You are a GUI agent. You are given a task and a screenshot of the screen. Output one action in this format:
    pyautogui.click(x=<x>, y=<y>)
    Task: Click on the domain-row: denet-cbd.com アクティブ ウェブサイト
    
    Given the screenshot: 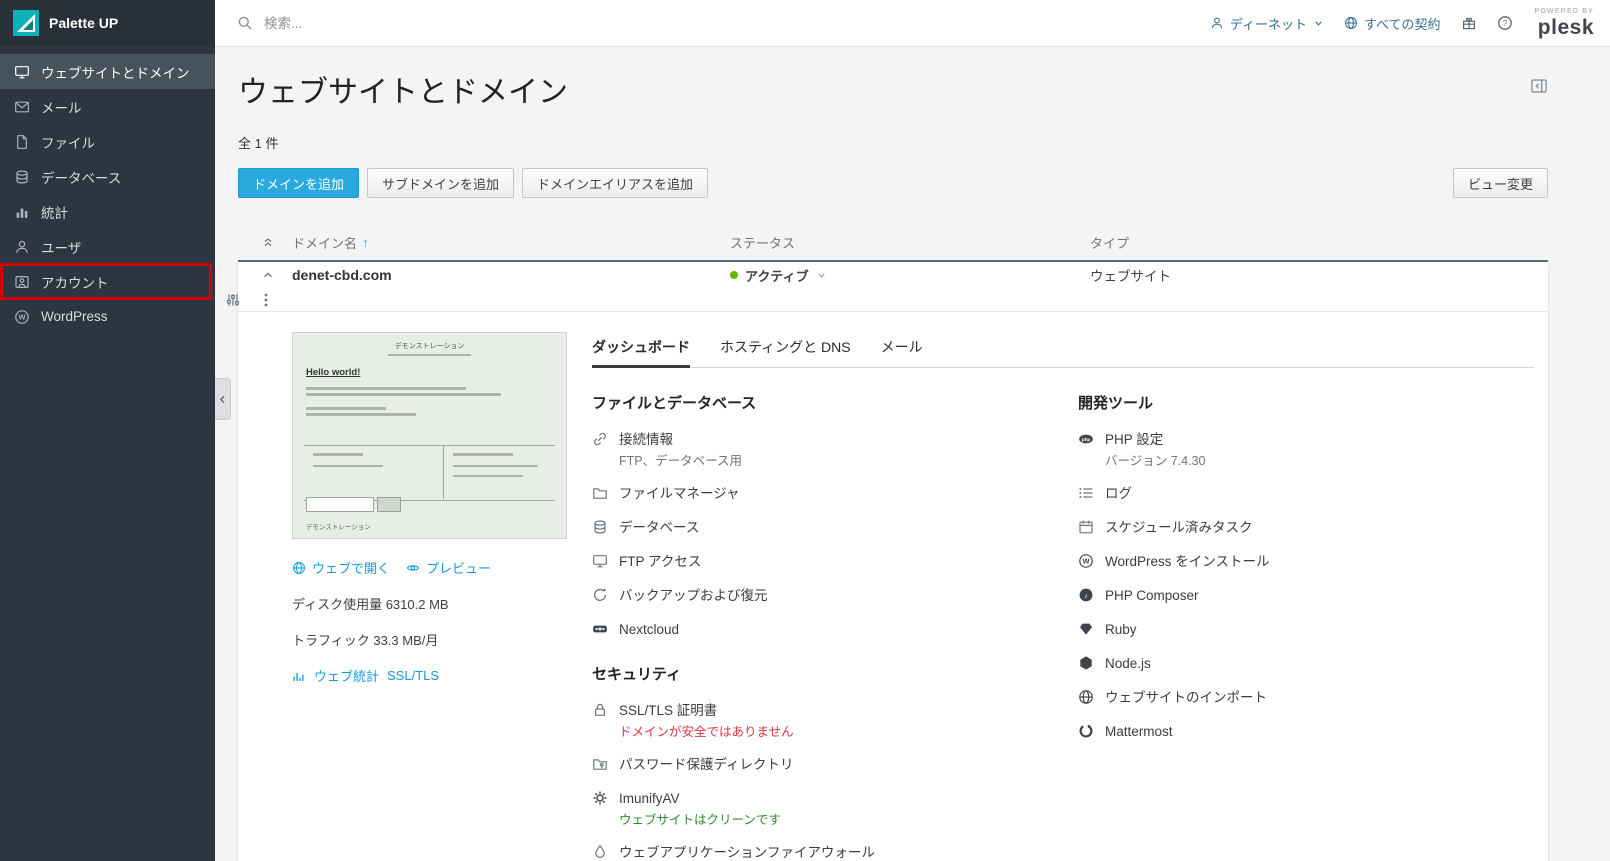 What is the action you would take?
    pyautogui.click(x=893, y=287)
    